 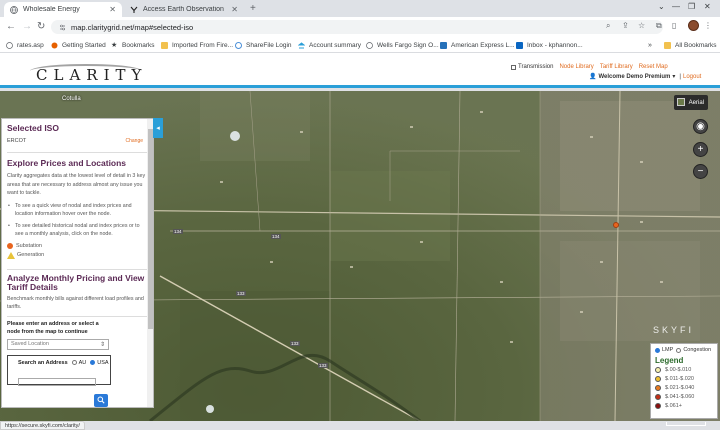 I want to click on share-icon: ⇪, so click(x=625, y=25).